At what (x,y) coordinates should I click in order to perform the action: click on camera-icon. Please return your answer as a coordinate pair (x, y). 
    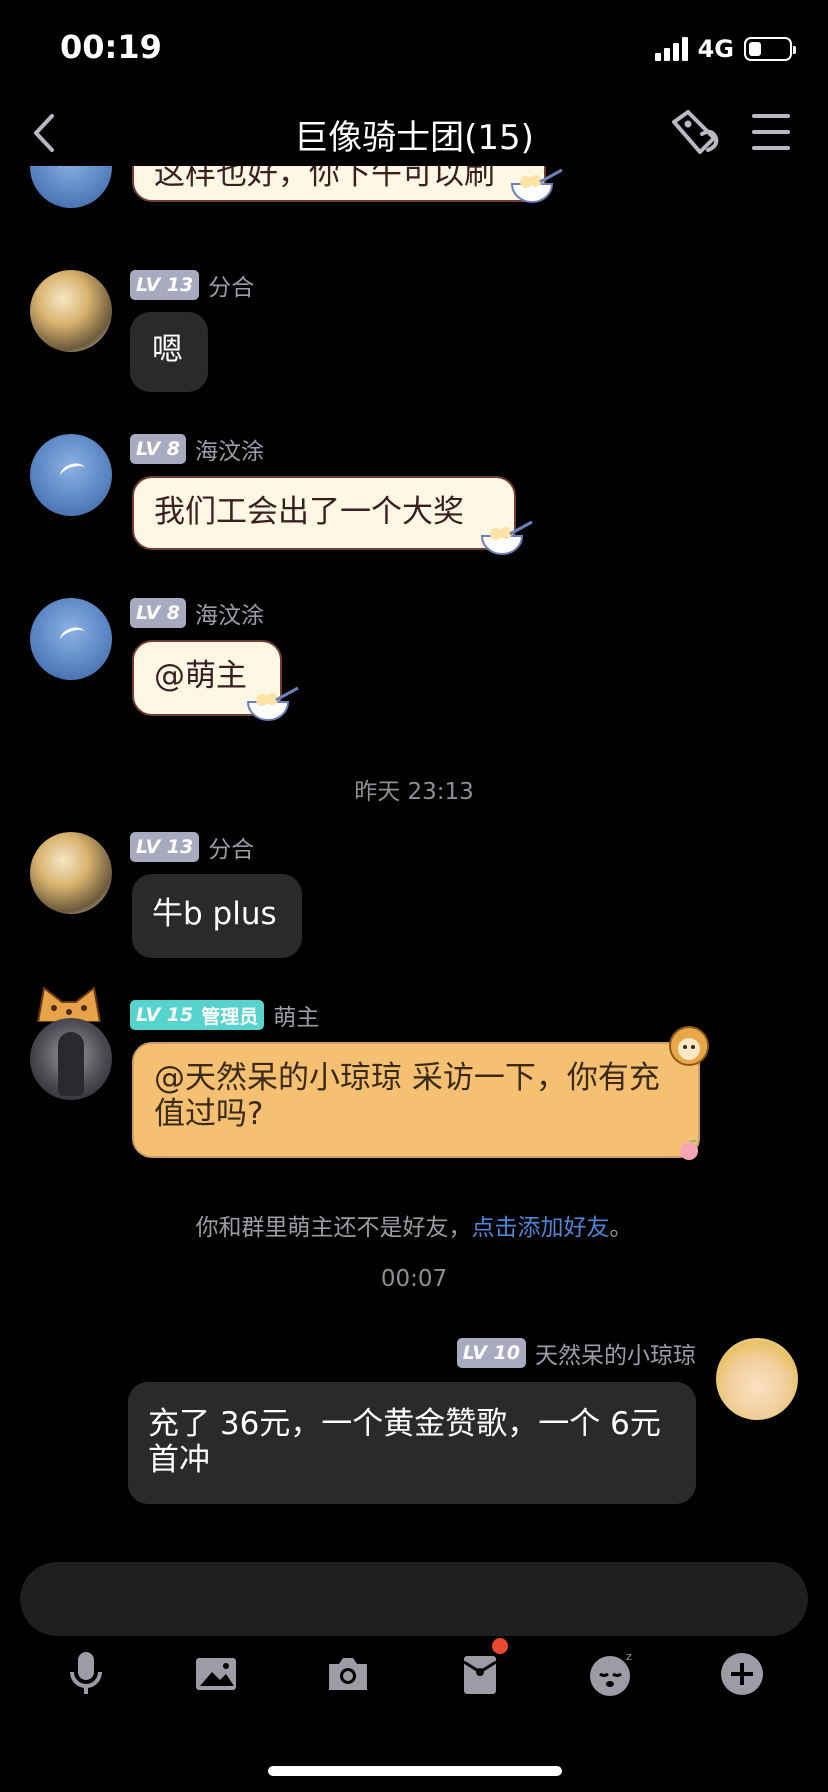
    Looking at the image, I should click on (348, 1674).